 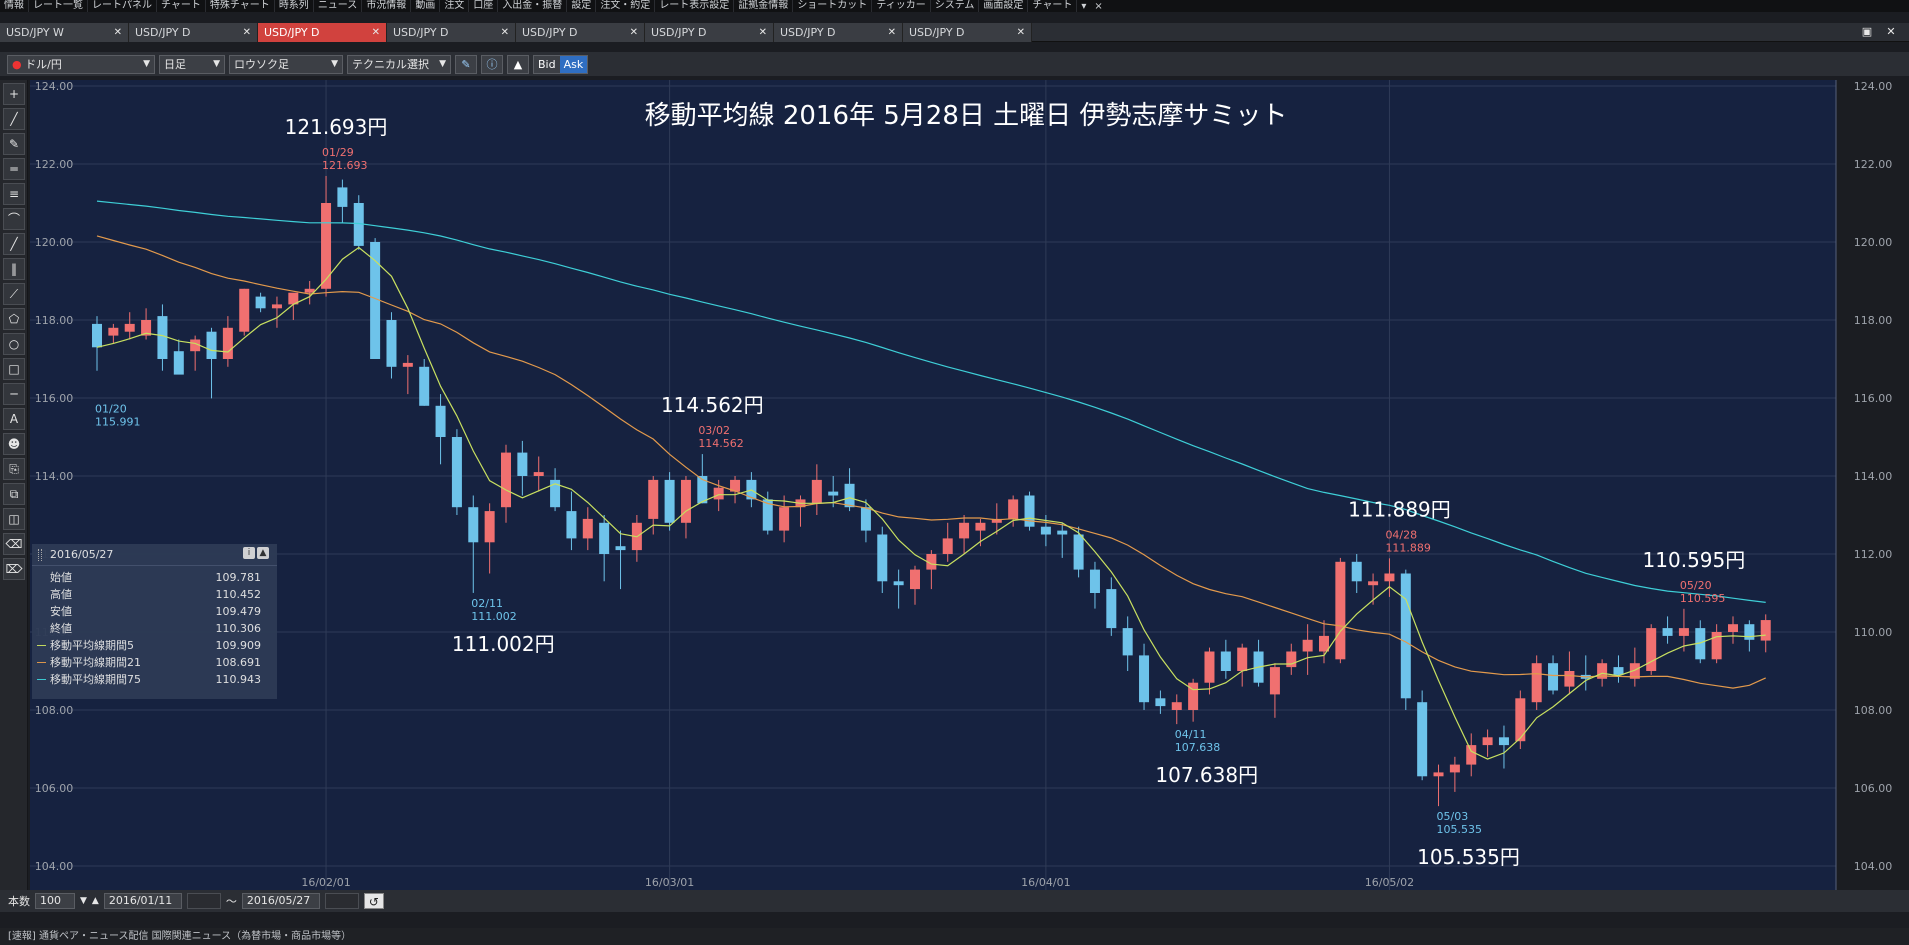 What do you see at coordinates (14, 6) in the screenshot?
I see `menu-item: 情報` at bounding box center [14, 6].